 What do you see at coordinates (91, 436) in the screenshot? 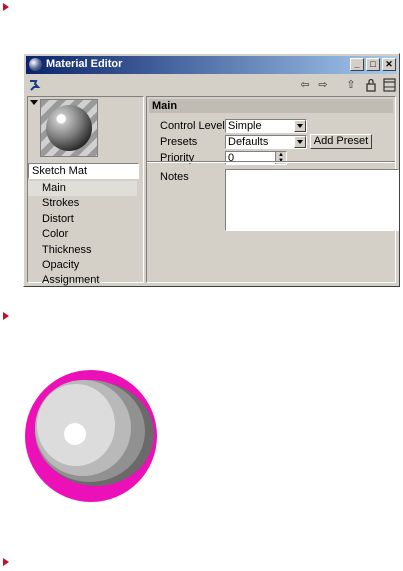
I see `shaded-sphere-illustration` at bounding box center [91, 436].